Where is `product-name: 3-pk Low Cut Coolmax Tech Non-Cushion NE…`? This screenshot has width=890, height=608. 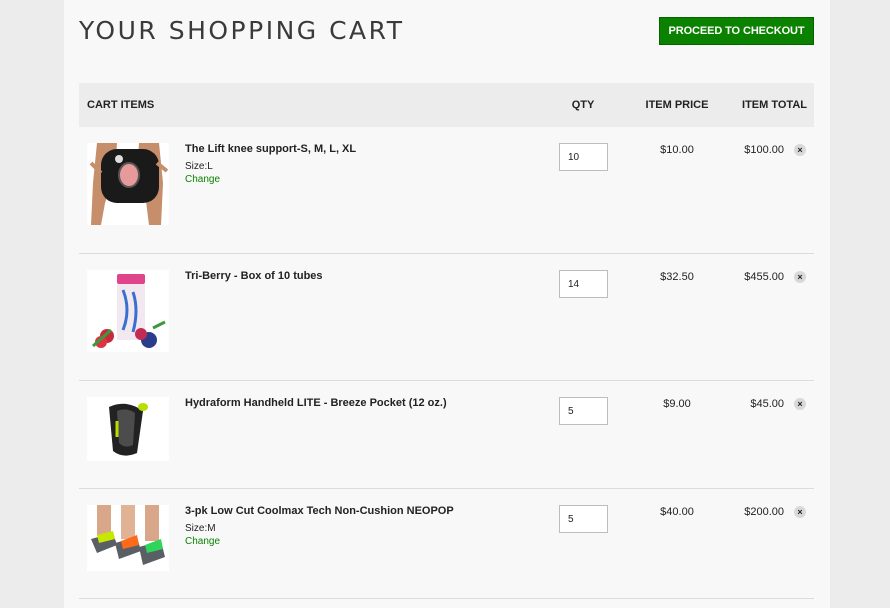 product-name: 3-pk Low Cut Coolmax Tech Non-Cushion NE… is located at coordinates (319, 511).